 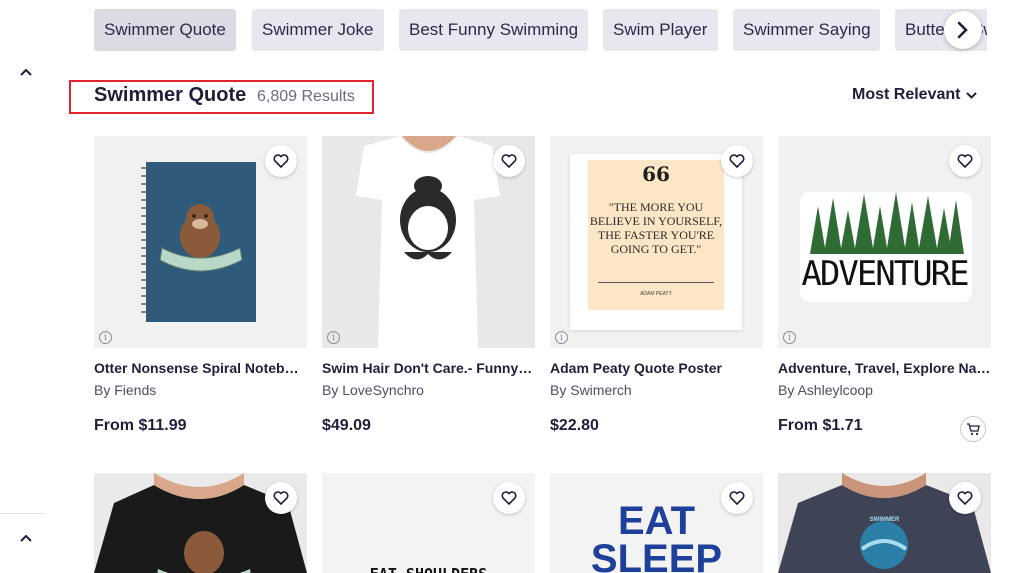 I want to click on product-image, so click(x=200, y=523).